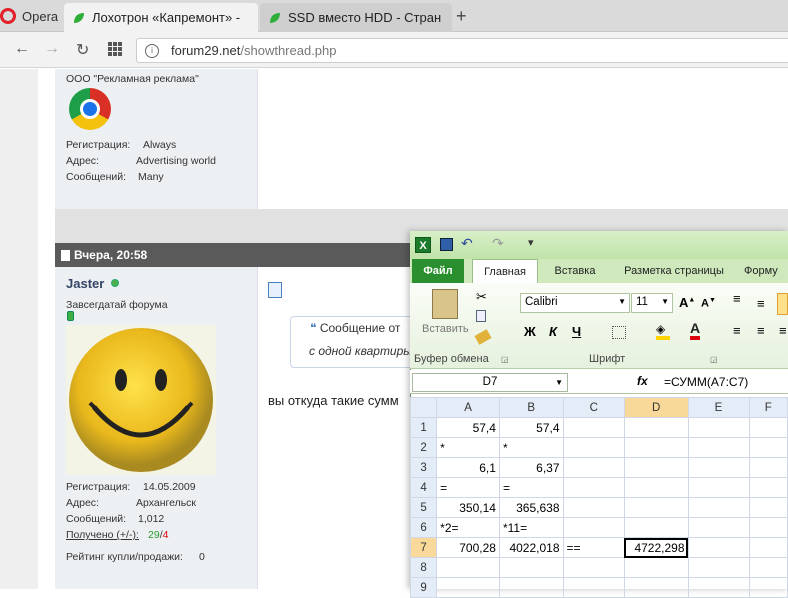 The height and width of the screenshot is (598, 788). I want to click on row-header: 5, so click(423, 507).